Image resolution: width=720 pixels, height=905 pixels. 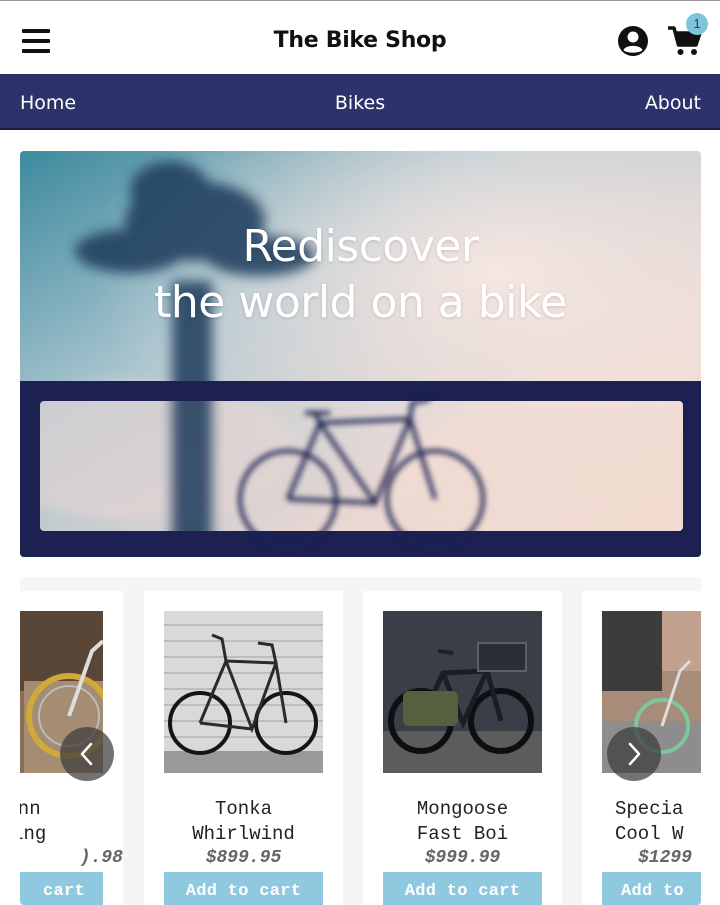 I want to click on product-card: Tonka Whirlwind $899.95 Add to cart, so click(x=243, y=748).